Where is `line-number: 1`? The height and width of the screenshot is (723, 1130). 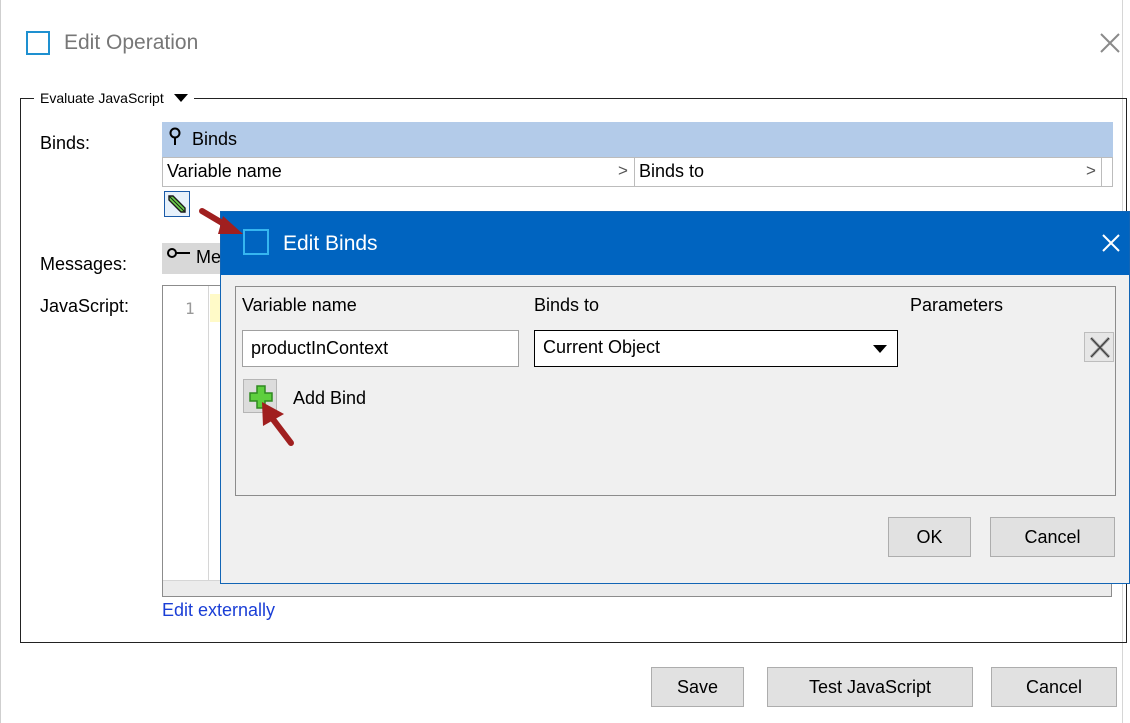 line-number: 1 is located at coordinates (190, 308).